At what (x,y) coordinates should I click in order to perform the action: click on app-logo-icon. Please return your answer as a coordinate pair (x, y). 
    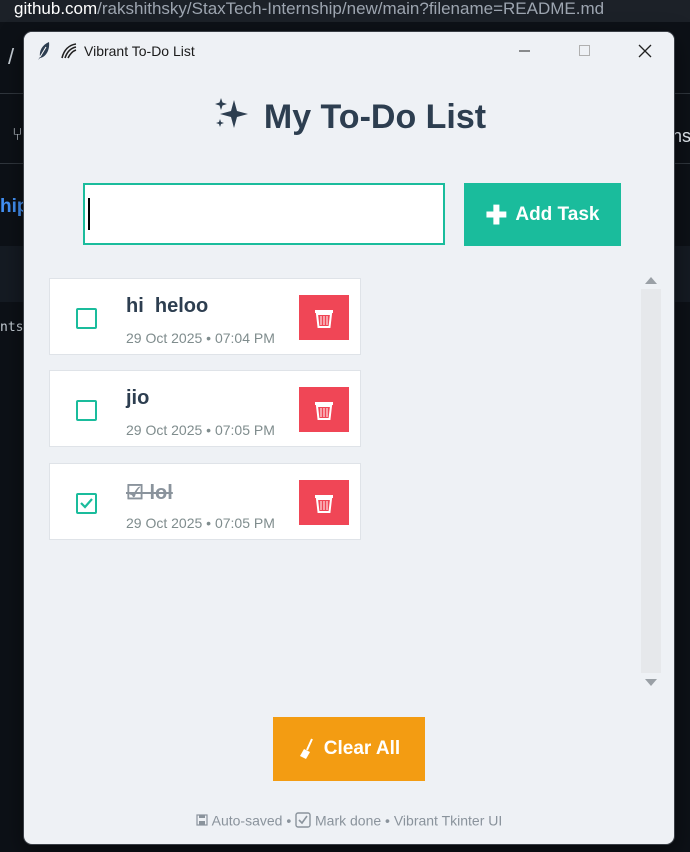
    Looking at the image, I should click on (69, 51).